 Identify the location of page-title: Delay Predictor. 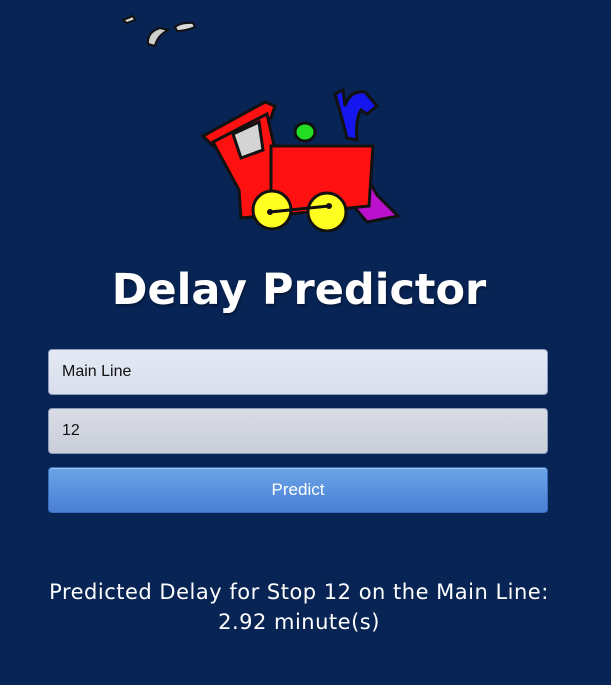
(299, 290).